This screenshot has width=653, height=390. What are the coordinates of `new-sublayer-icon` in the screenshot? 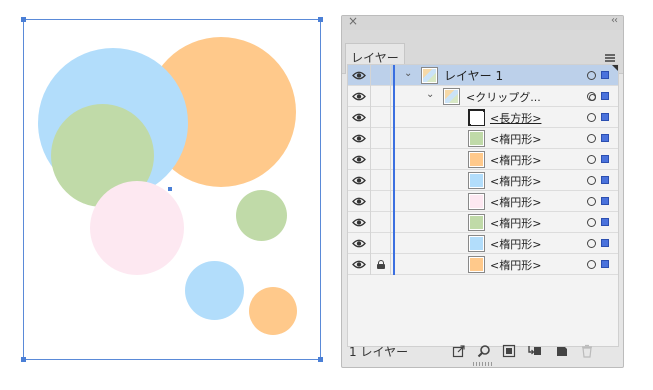 It's located at (535, 351).